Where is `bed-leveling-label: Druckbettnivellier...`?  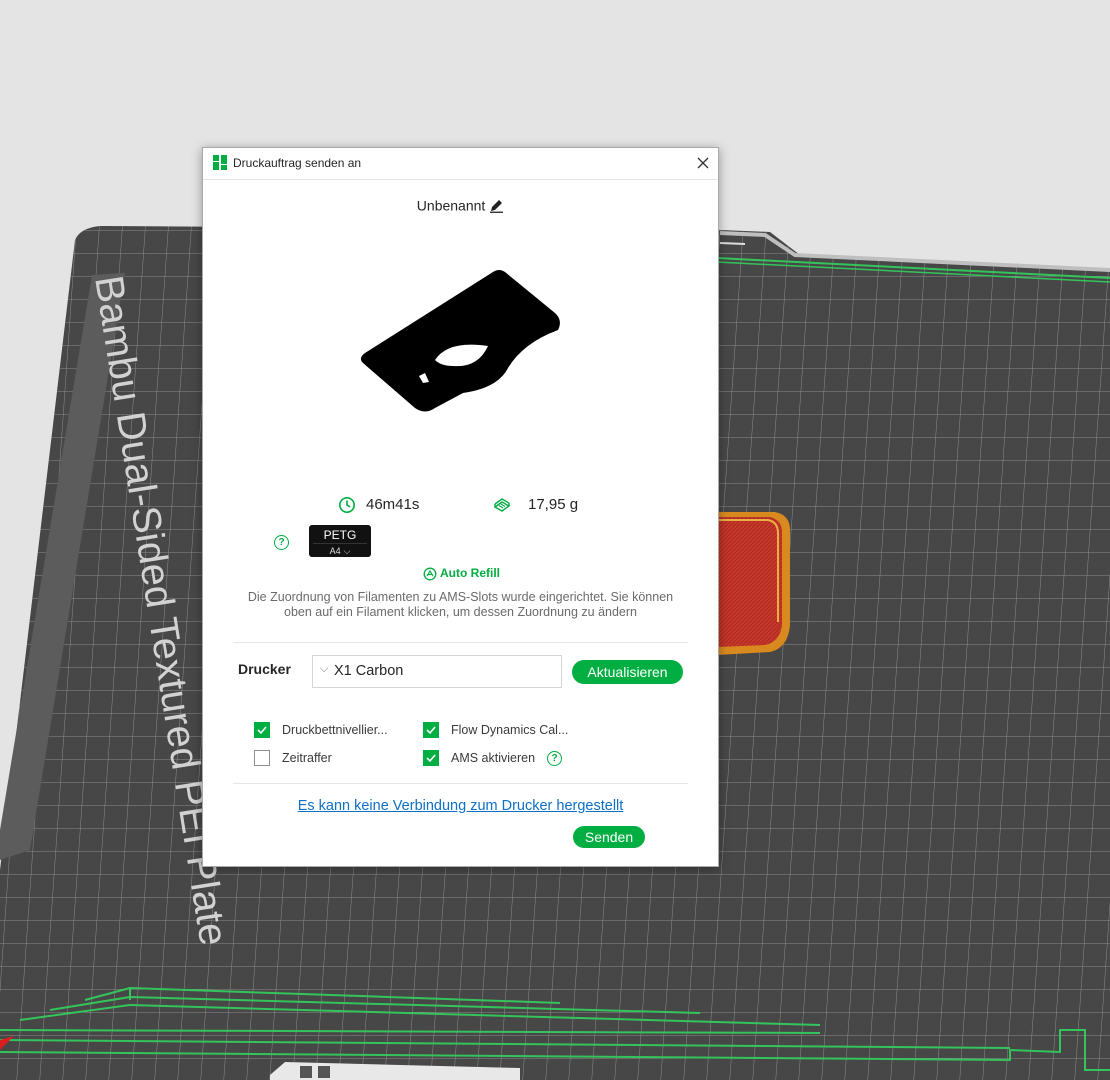 bed-leveling-label: Druckbettnivellier... is located at coordinates (335, 730).